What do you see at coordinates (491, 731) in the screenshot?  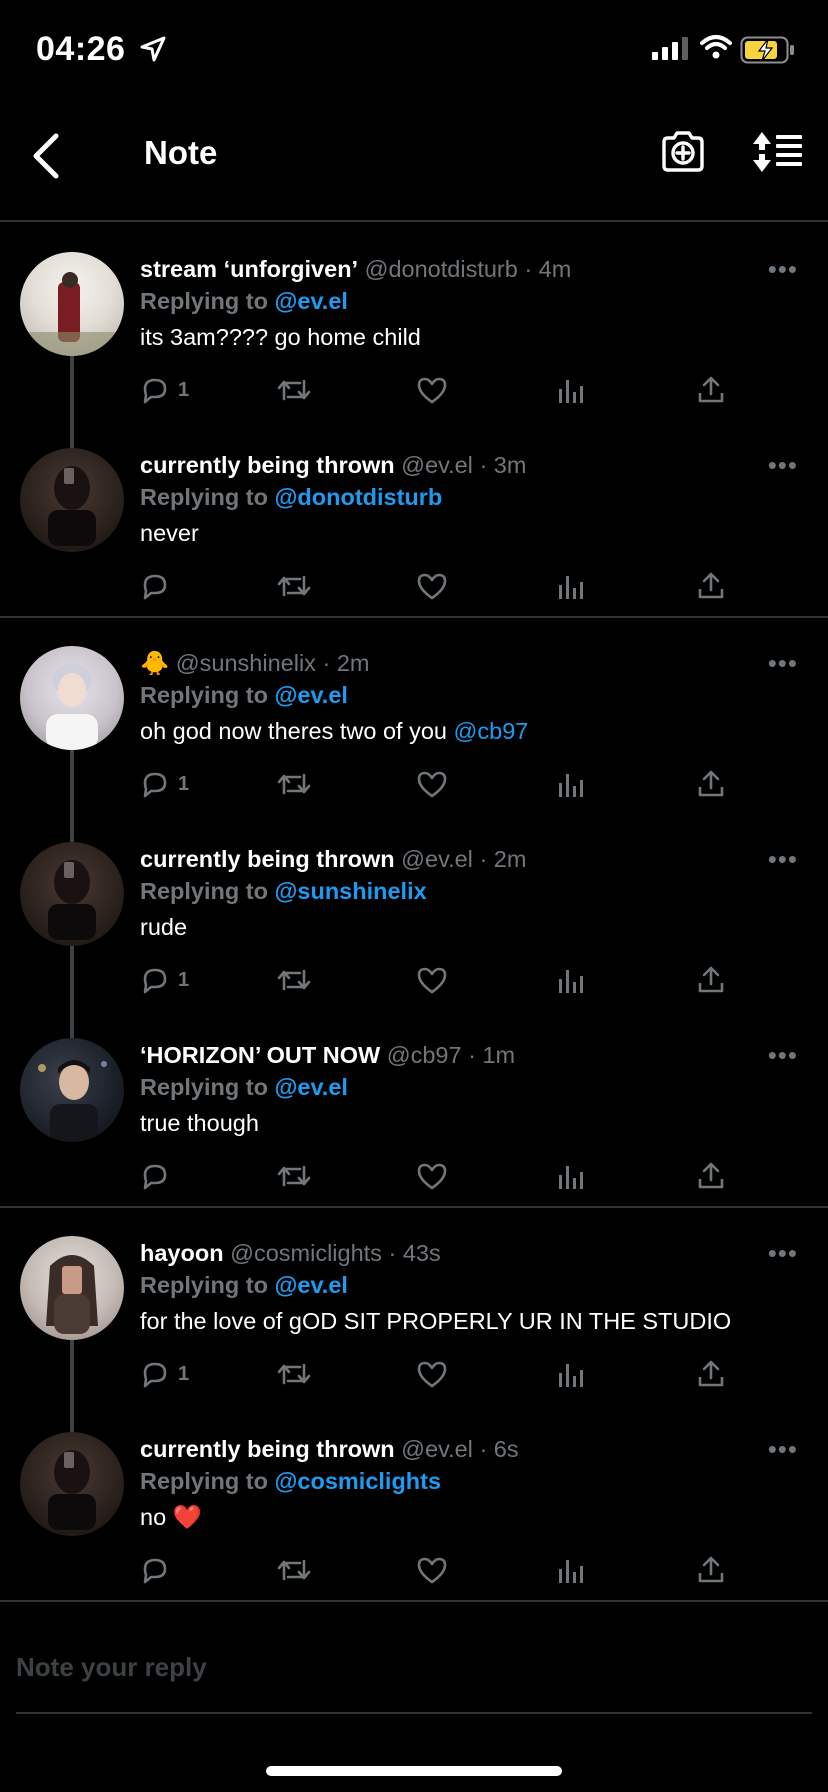 I see `tweet-text-mention: @cb97` at bounding box center [491, 731].